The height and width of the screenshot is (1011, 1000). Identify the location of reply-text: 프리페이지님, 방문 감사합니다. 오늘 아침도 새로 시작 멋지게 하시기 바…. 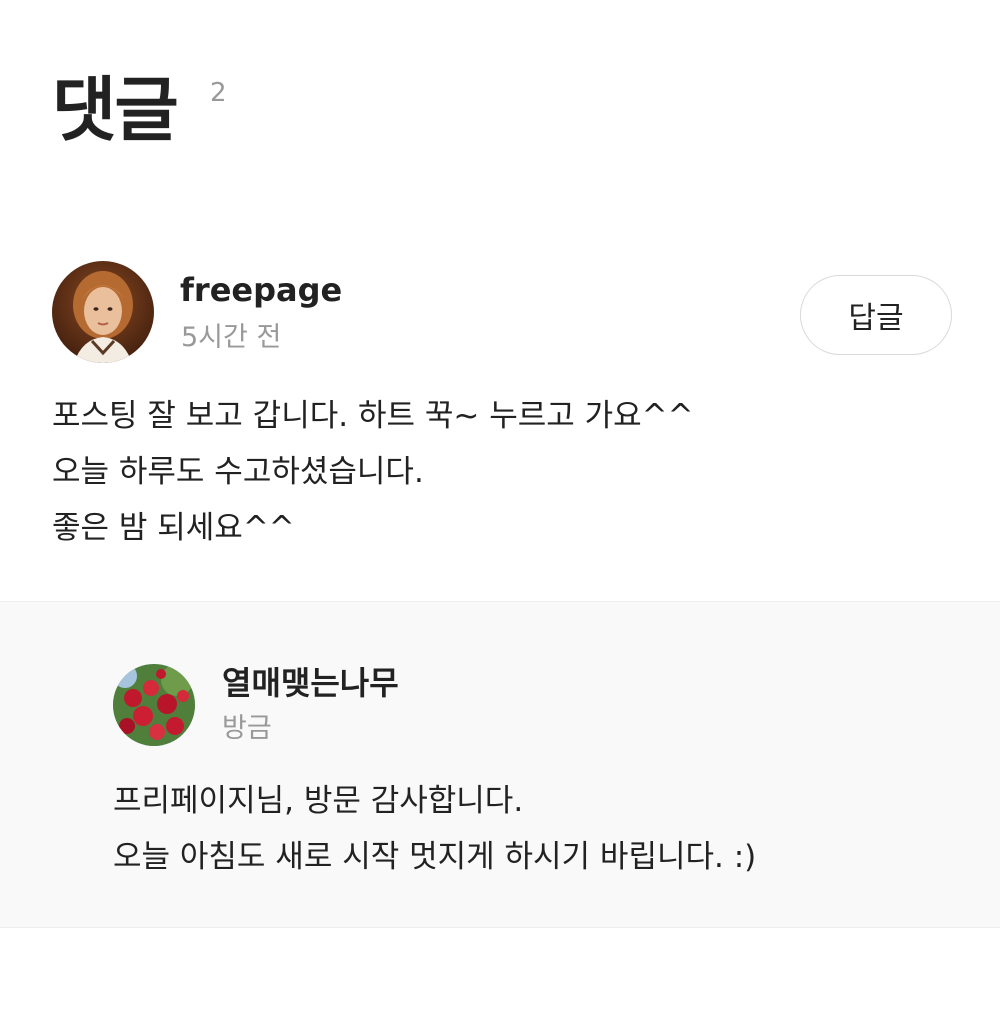
(434, 829).